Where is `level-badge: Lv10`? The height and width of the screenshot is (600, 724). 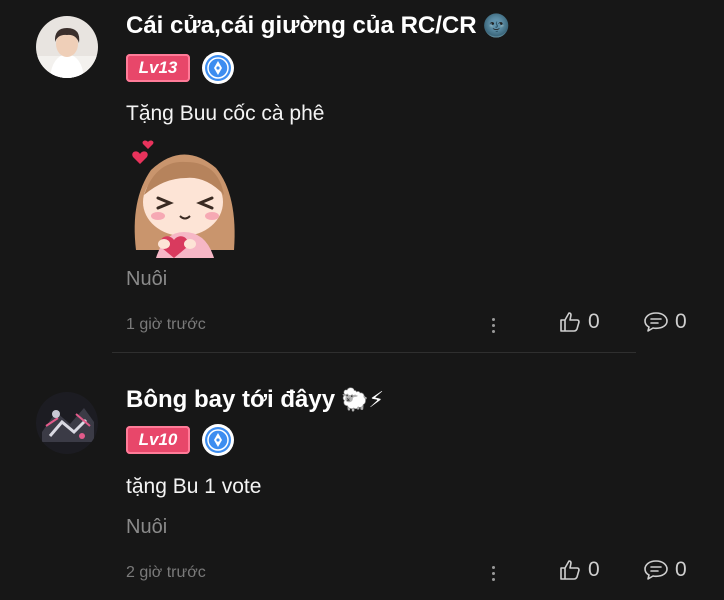
level-badge: Lv10 is located at coordinates (158, 440).